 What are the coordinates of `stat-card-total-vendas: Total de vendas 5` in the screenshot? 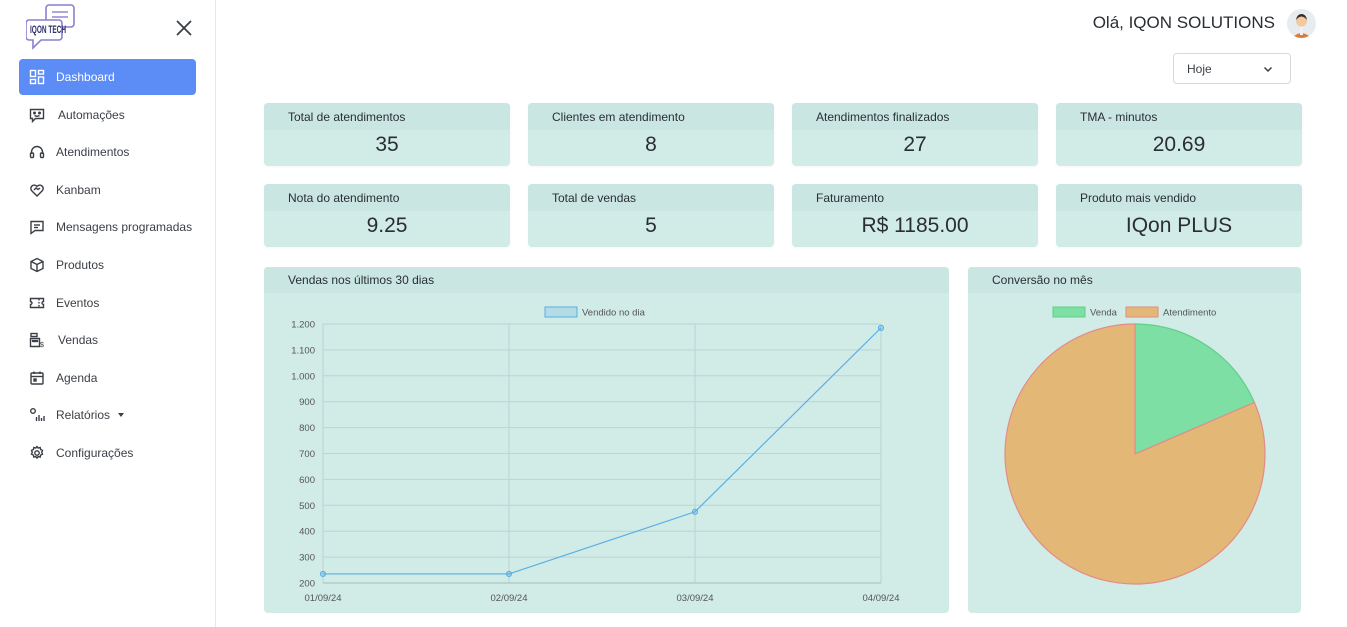 It's located at (651, 215).